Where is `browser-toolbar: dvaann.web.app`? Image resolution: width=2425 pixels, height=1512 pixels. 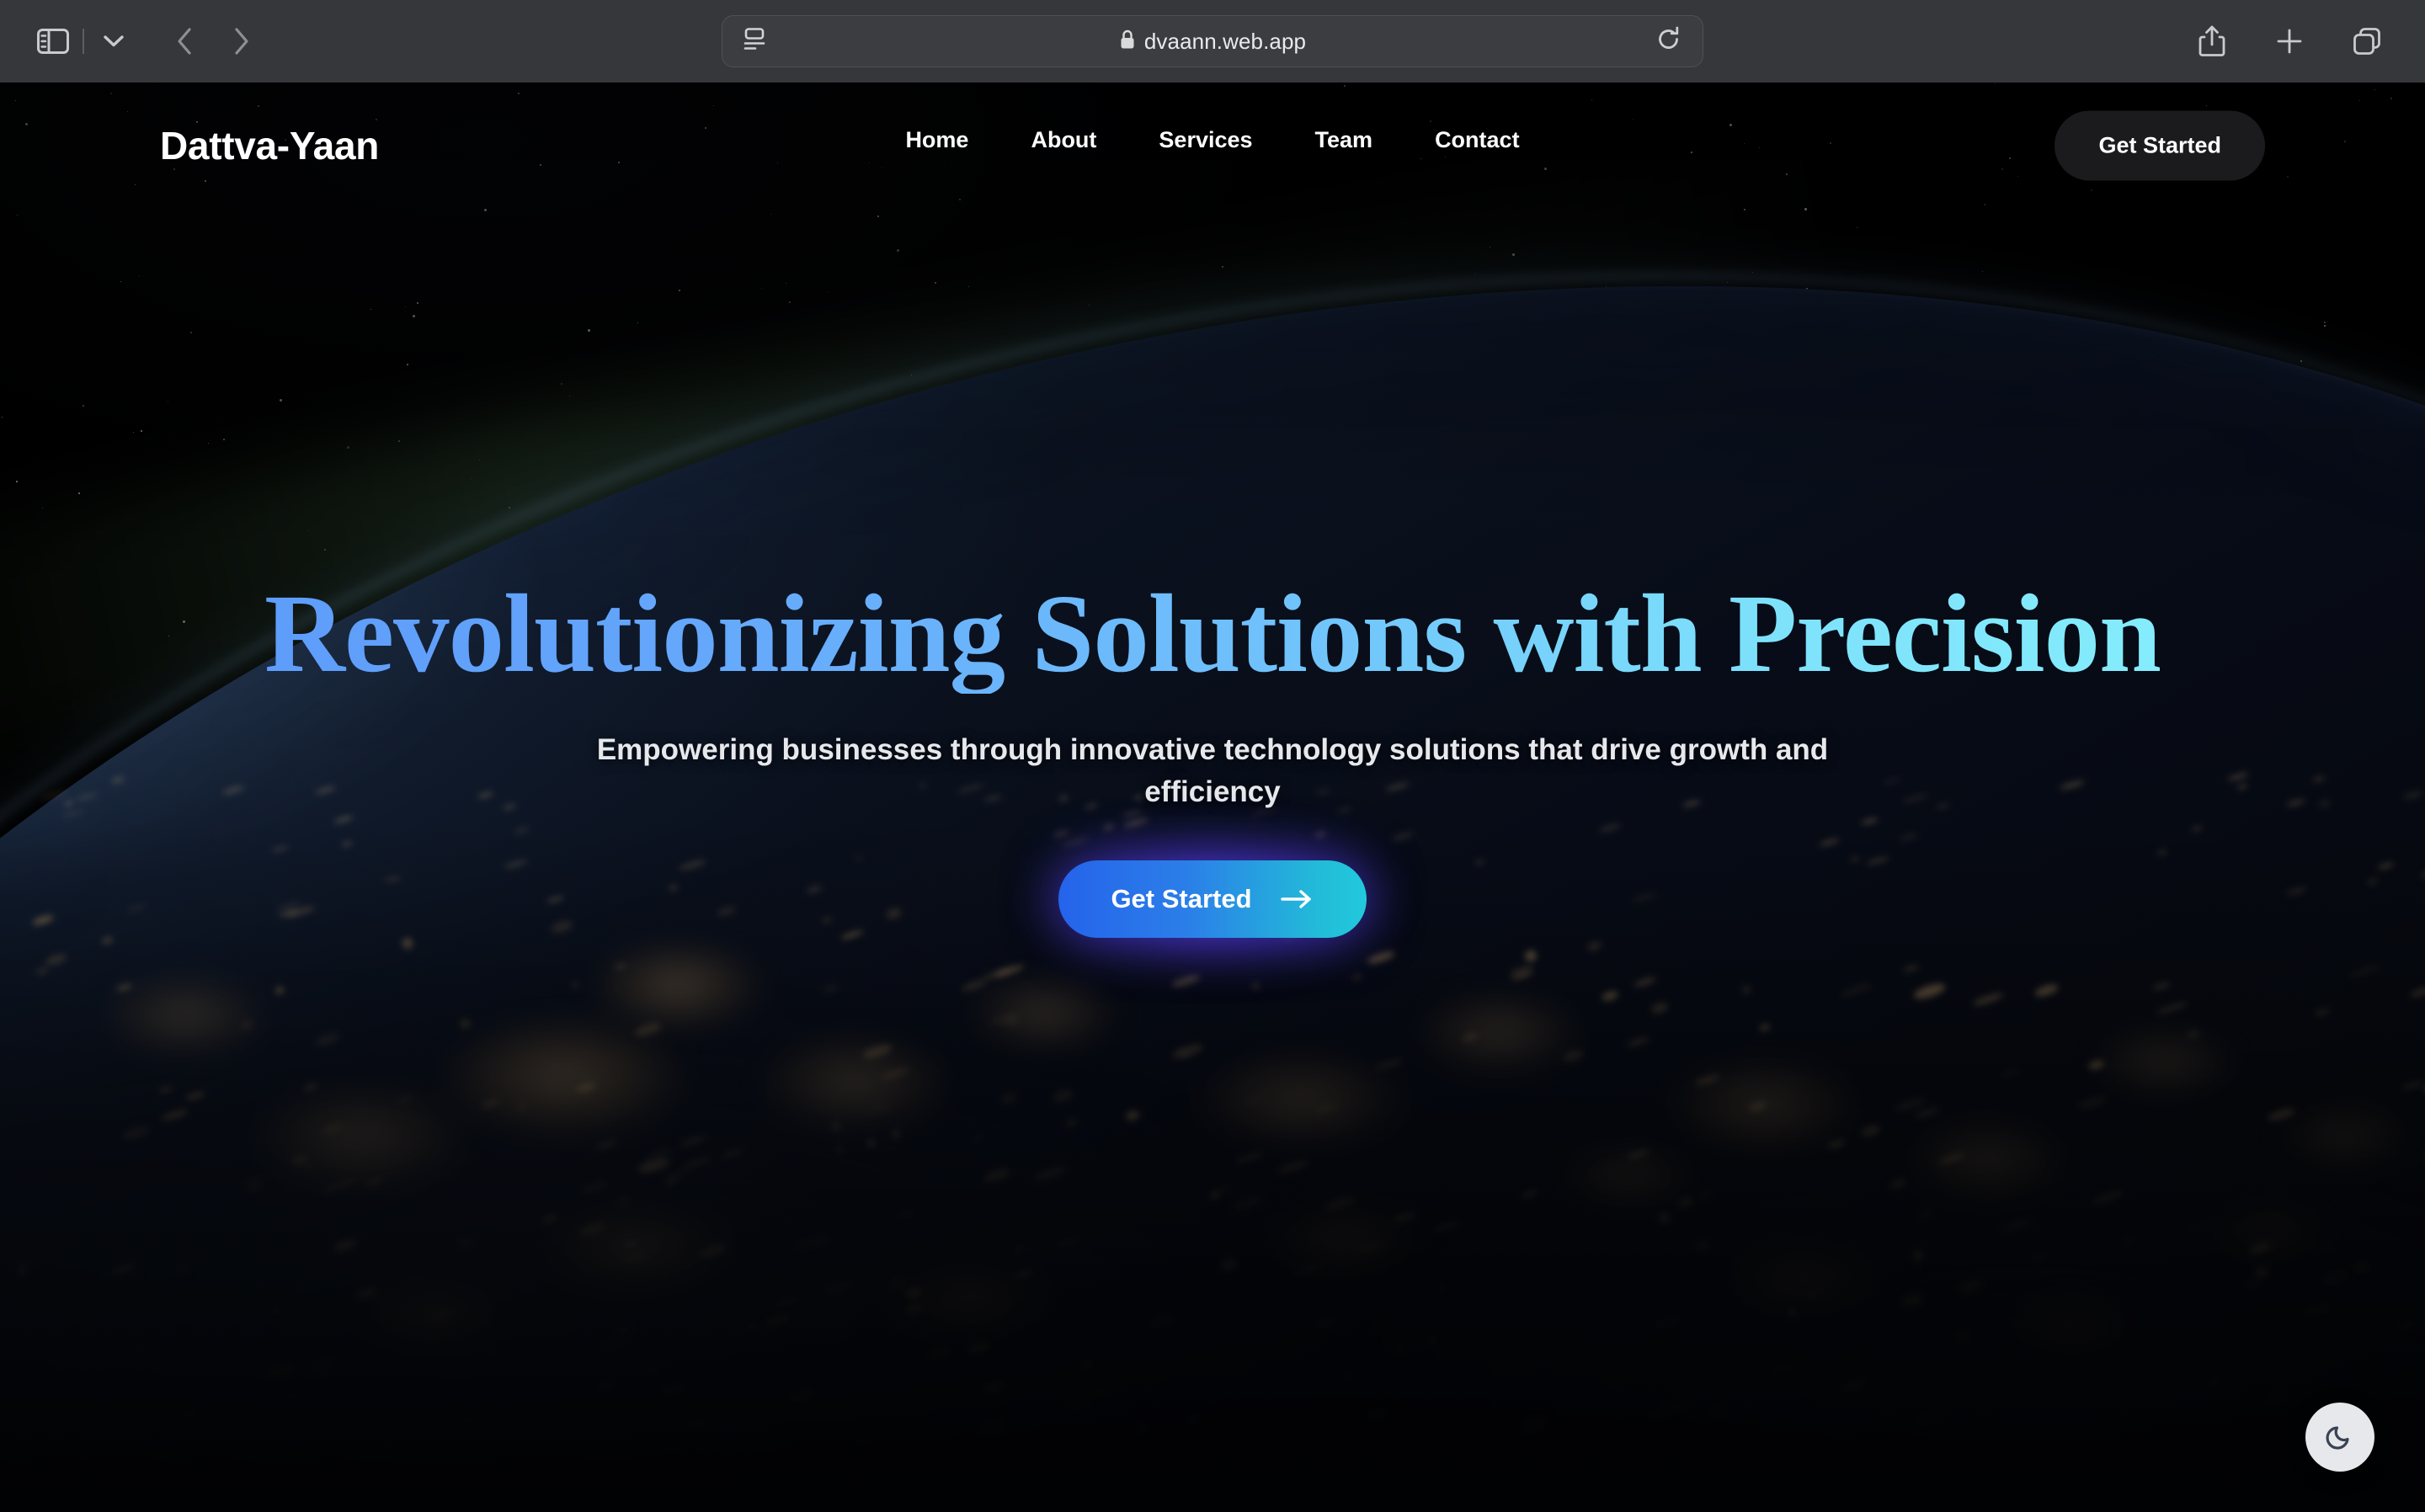 browser-toolbar: dvaann.web.app is located at coordinates (1212, 42).